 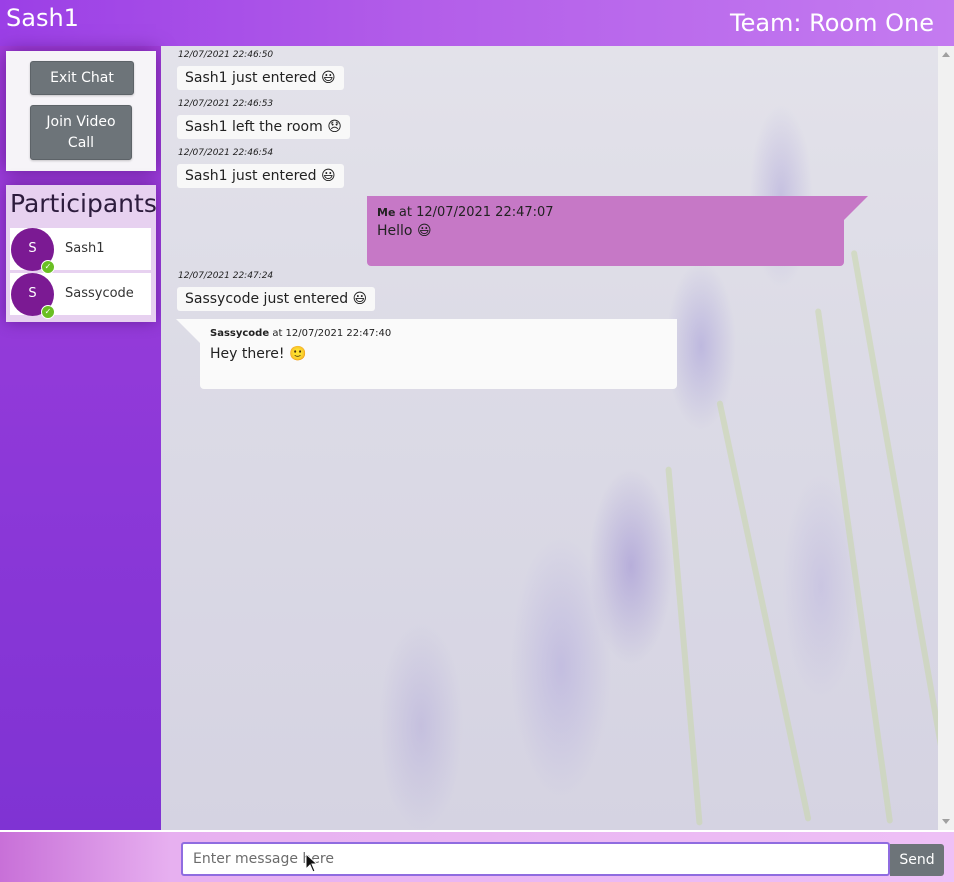 What do you see at coordinates (42, 18) in the screenshot?
I see `current-user-name: Sash1` at bounding box center [42, 18].